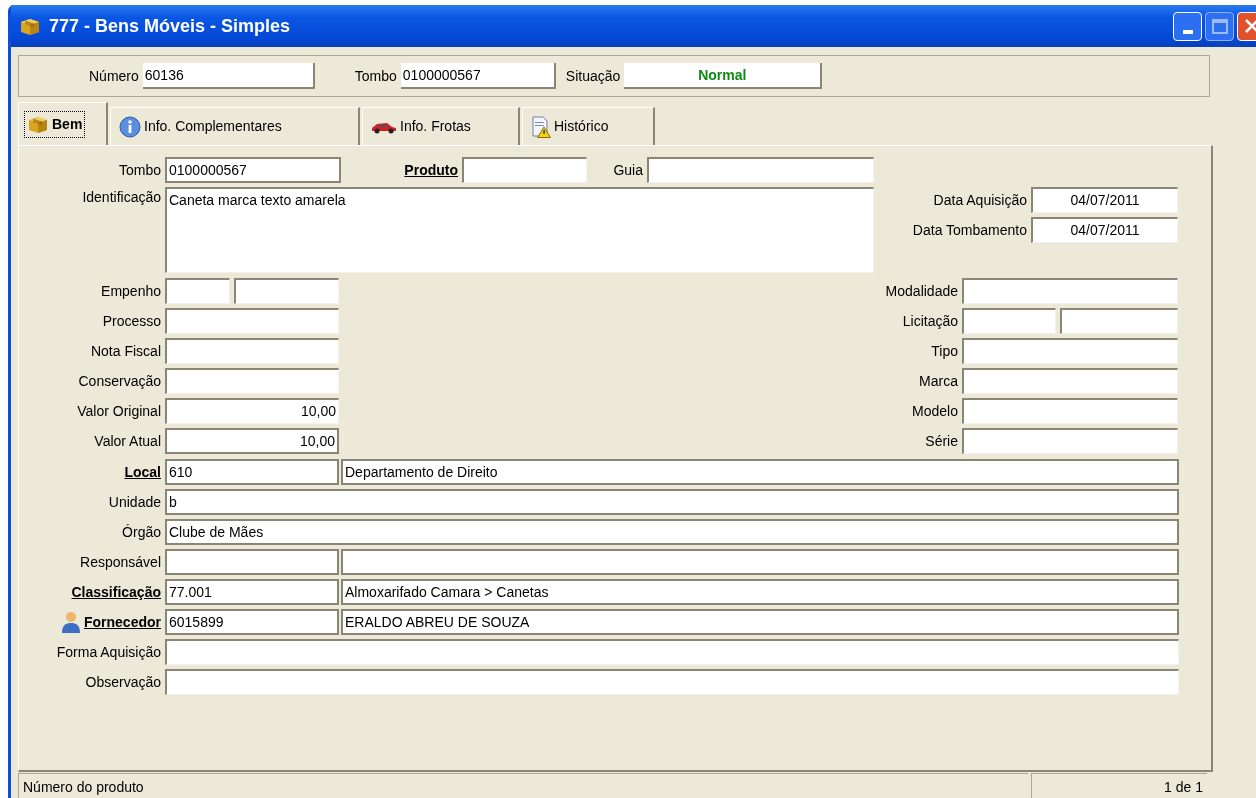 The image size is (1256, 798). I want to click on field-label: Guia, so click(628, 170).